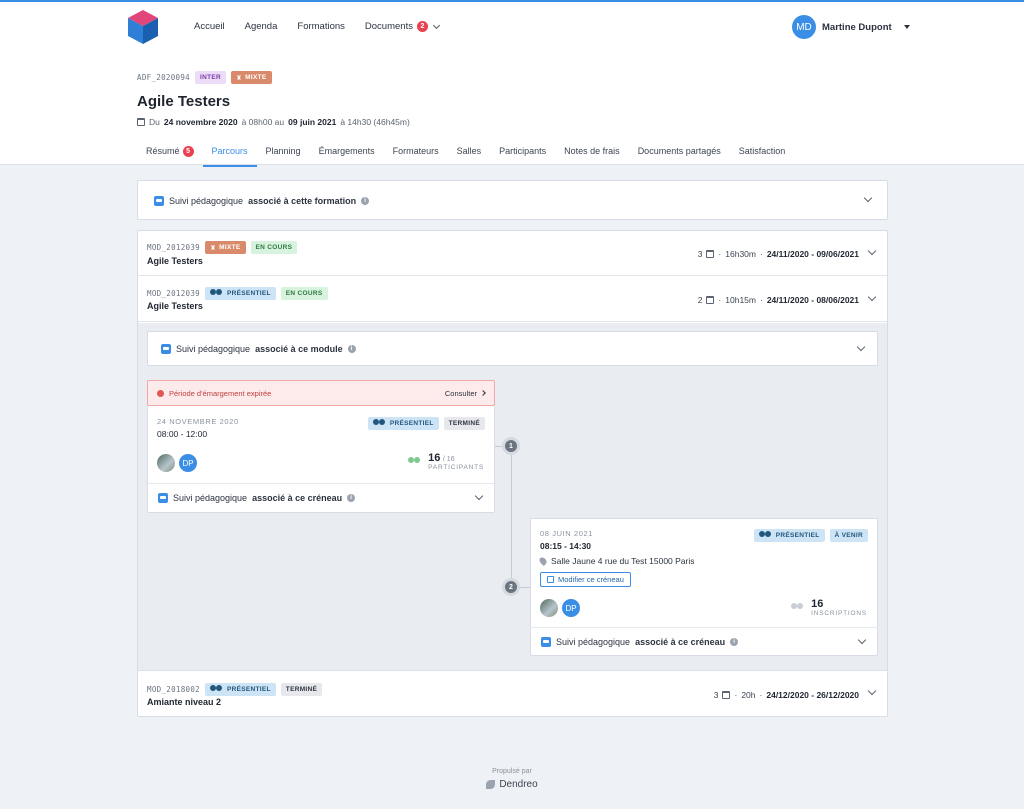 Image resolution: width=1024 pixels, height=809 pixels. Describe the element at coordinates (182, 434) in the screenshot. I see `slot-time: 08:00 - 12:00` at that location.